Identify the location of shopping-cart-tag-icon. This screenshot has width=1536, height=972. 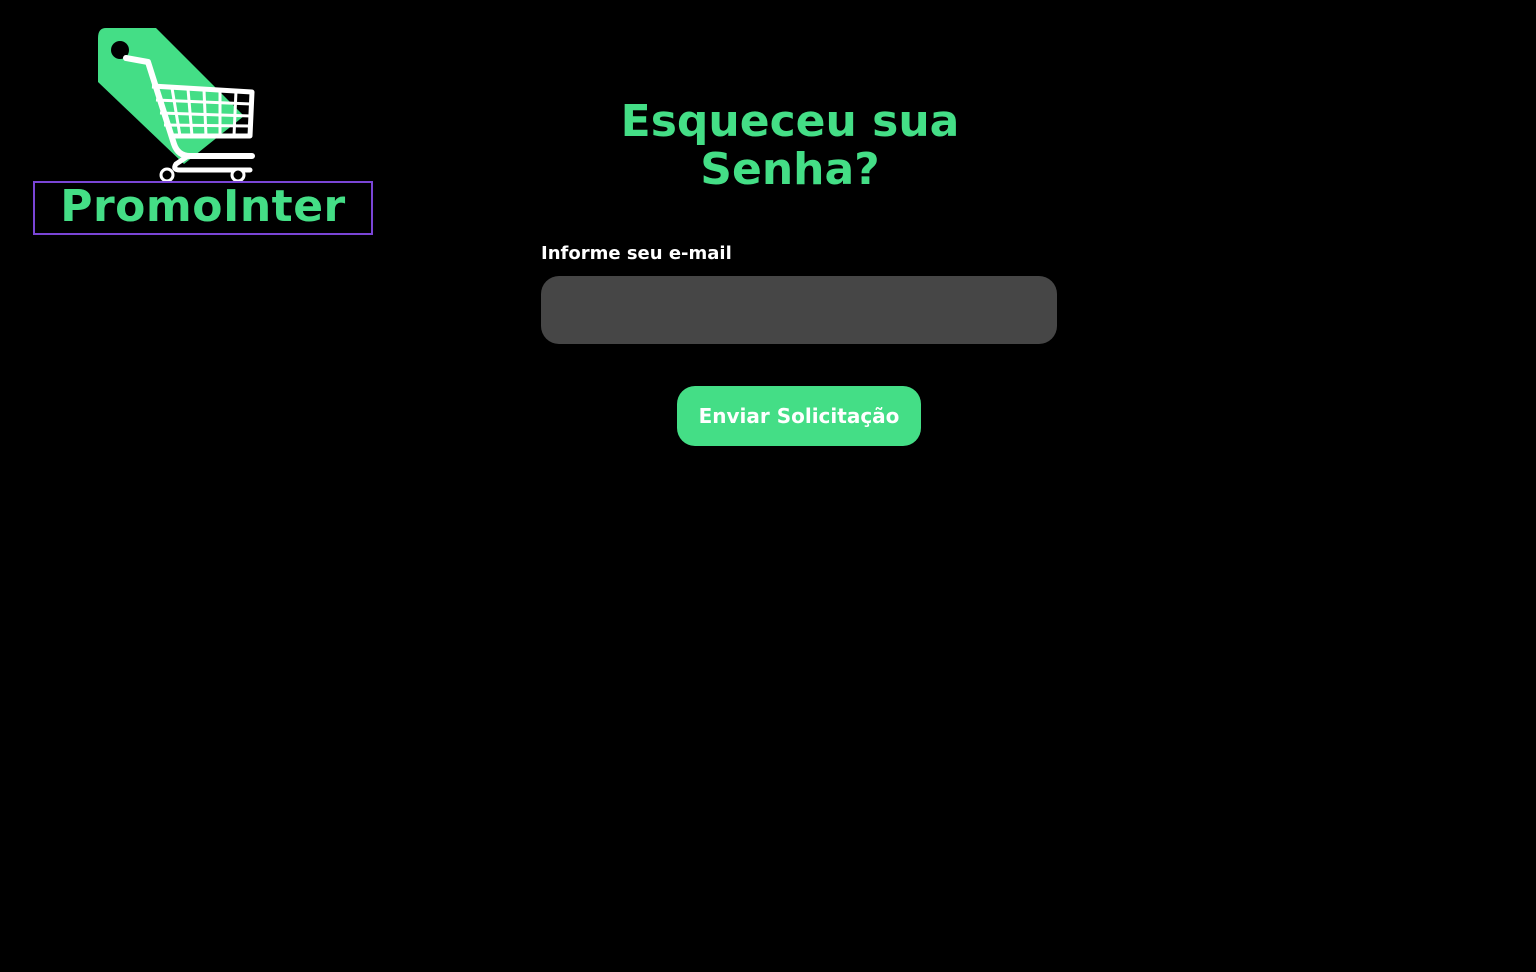
(176, 105).